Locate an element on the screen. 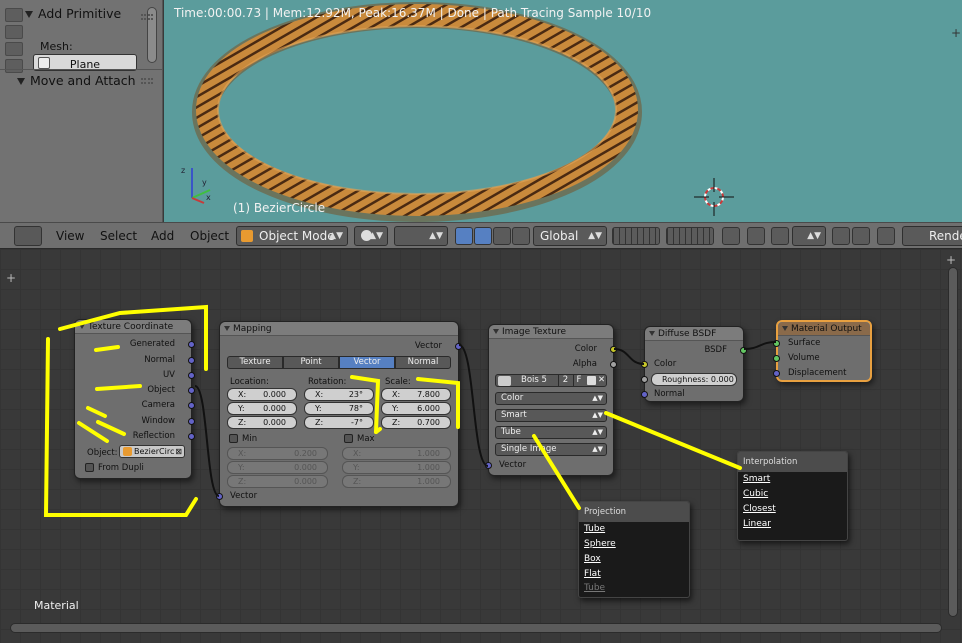 This screenshot has height=643, width=962. max-checkbox is located at coordinates (348, 438).